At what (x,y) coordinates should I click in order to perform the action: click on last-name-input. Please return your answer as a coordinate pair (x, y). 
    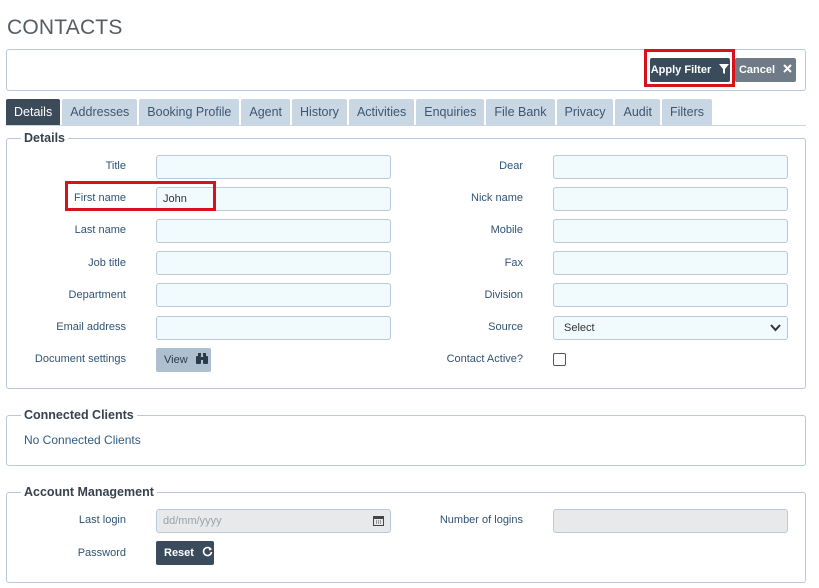
    Looking at the image, I should click on (273, 231).